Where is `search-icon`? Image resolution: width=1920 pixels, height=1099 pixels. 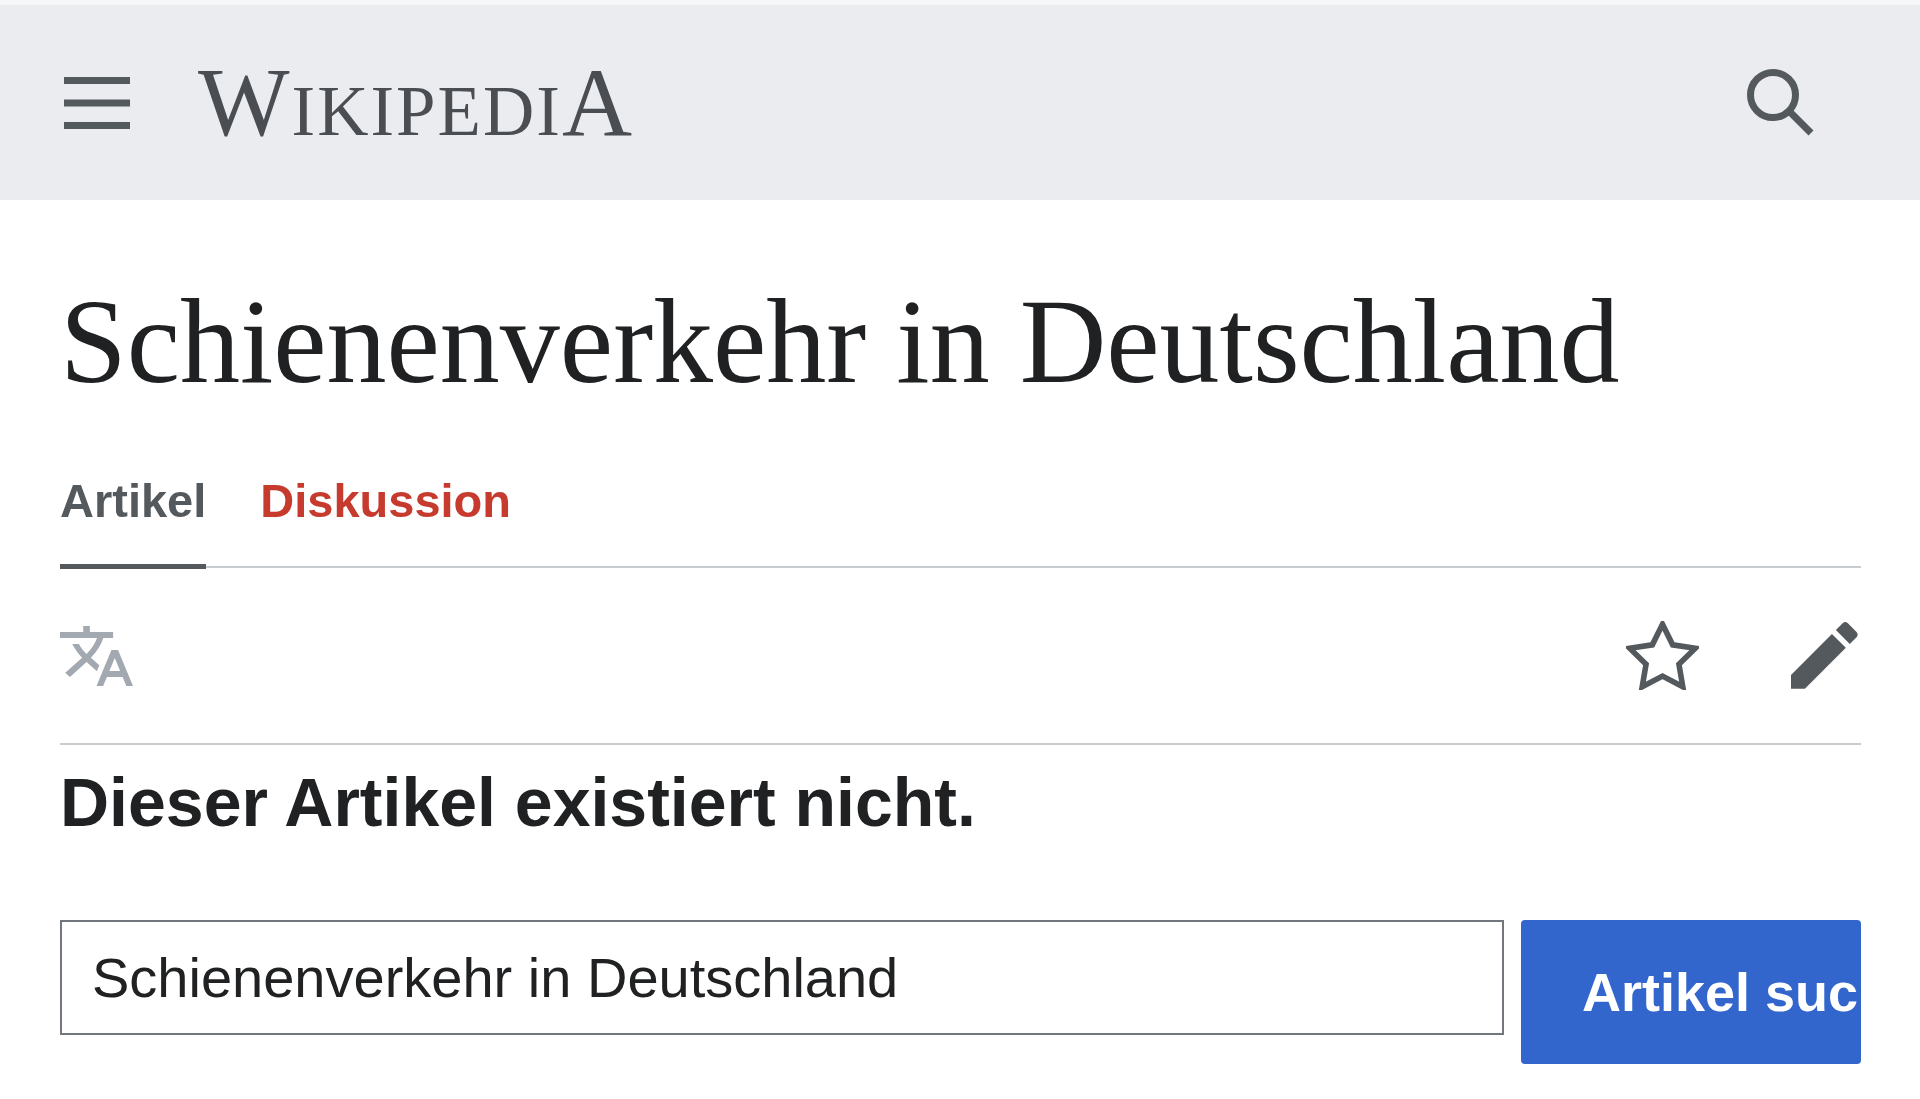 search-icon is located at coordinates (1780, 102).